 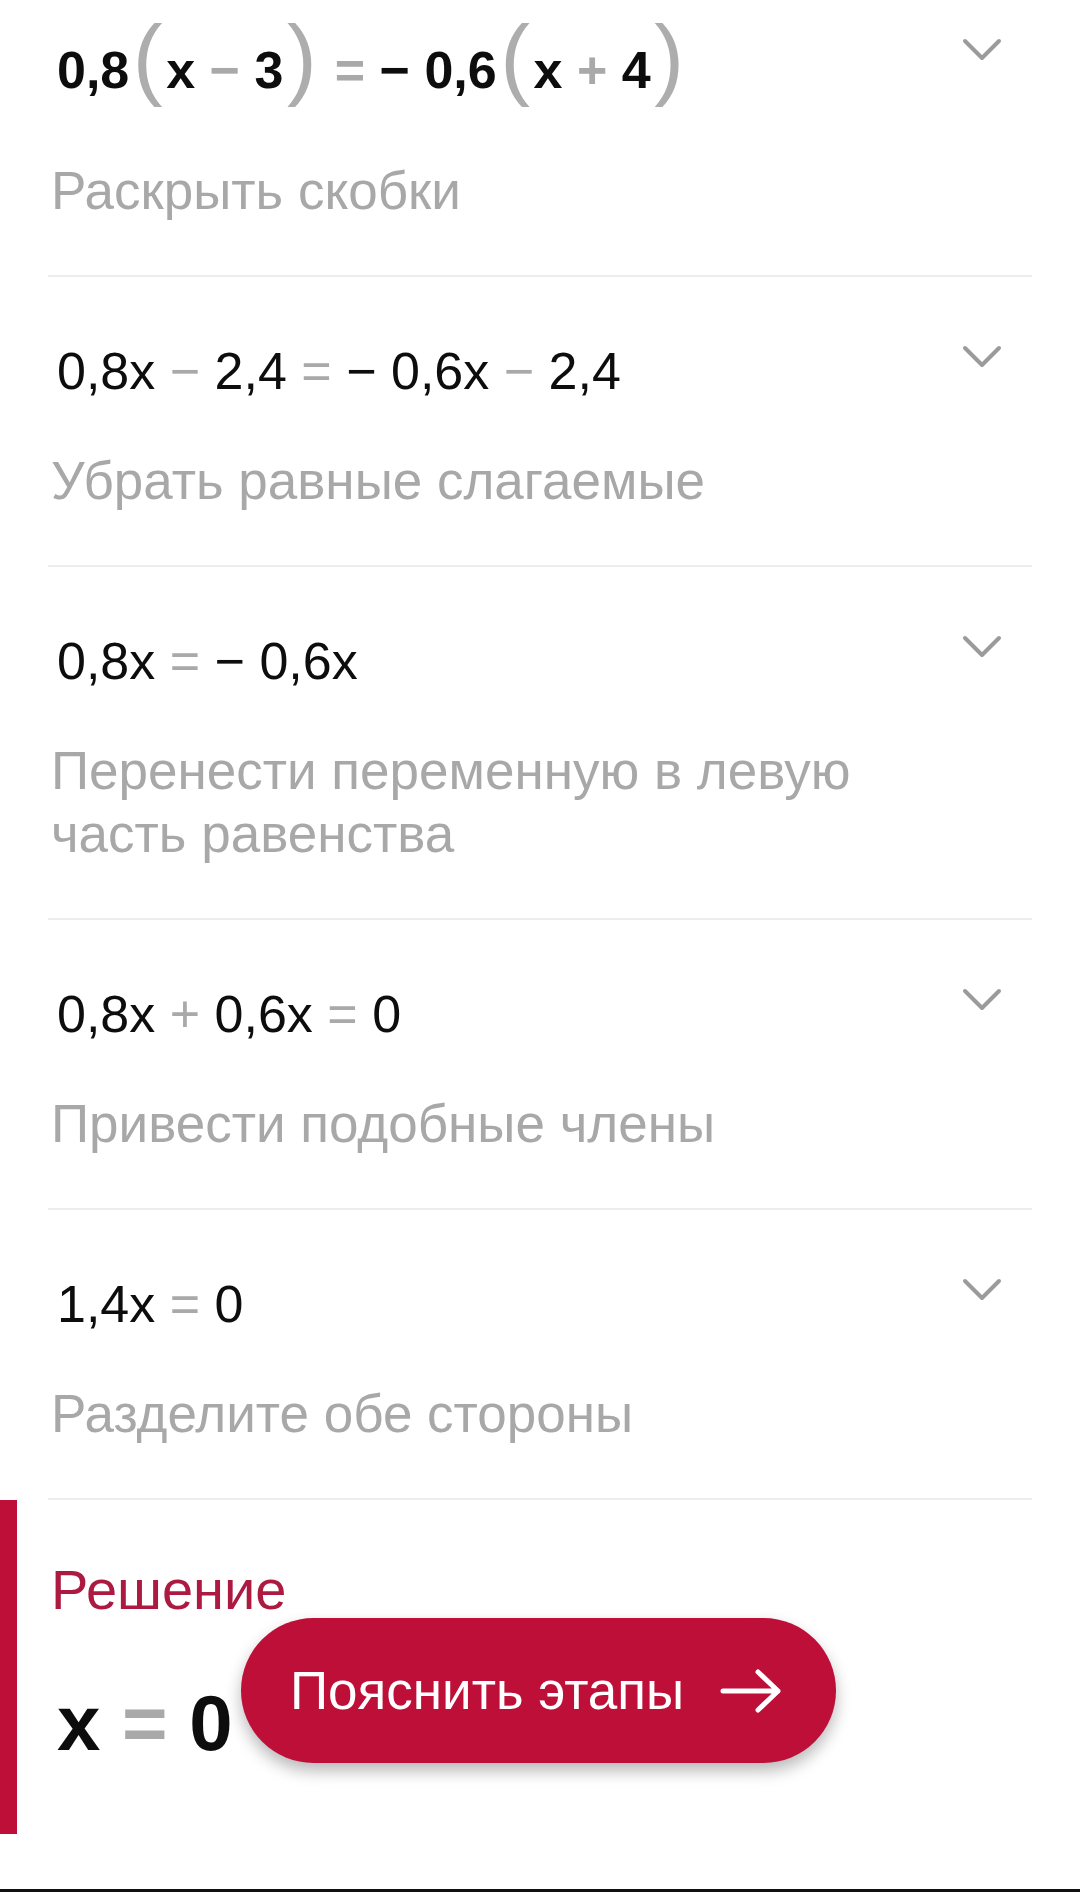 I want to click on step-description: Привести подобные члены, so click(x=384, y=1124).